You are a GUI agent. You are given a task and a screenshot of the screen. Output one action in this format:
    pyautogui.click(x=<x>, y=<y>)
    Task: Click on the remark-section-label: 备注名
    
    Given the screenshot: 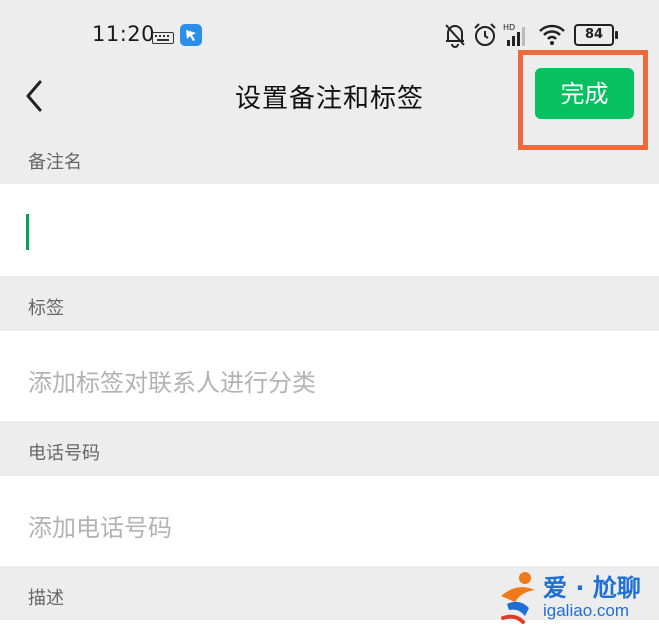 What is the action you would take?
    pyautogui.click(x=55, y=162)
    